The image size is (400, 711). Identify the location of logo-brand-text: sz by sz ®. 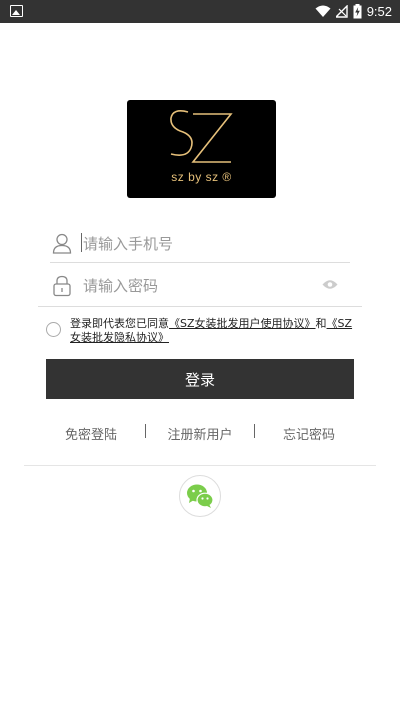
(201, 177).